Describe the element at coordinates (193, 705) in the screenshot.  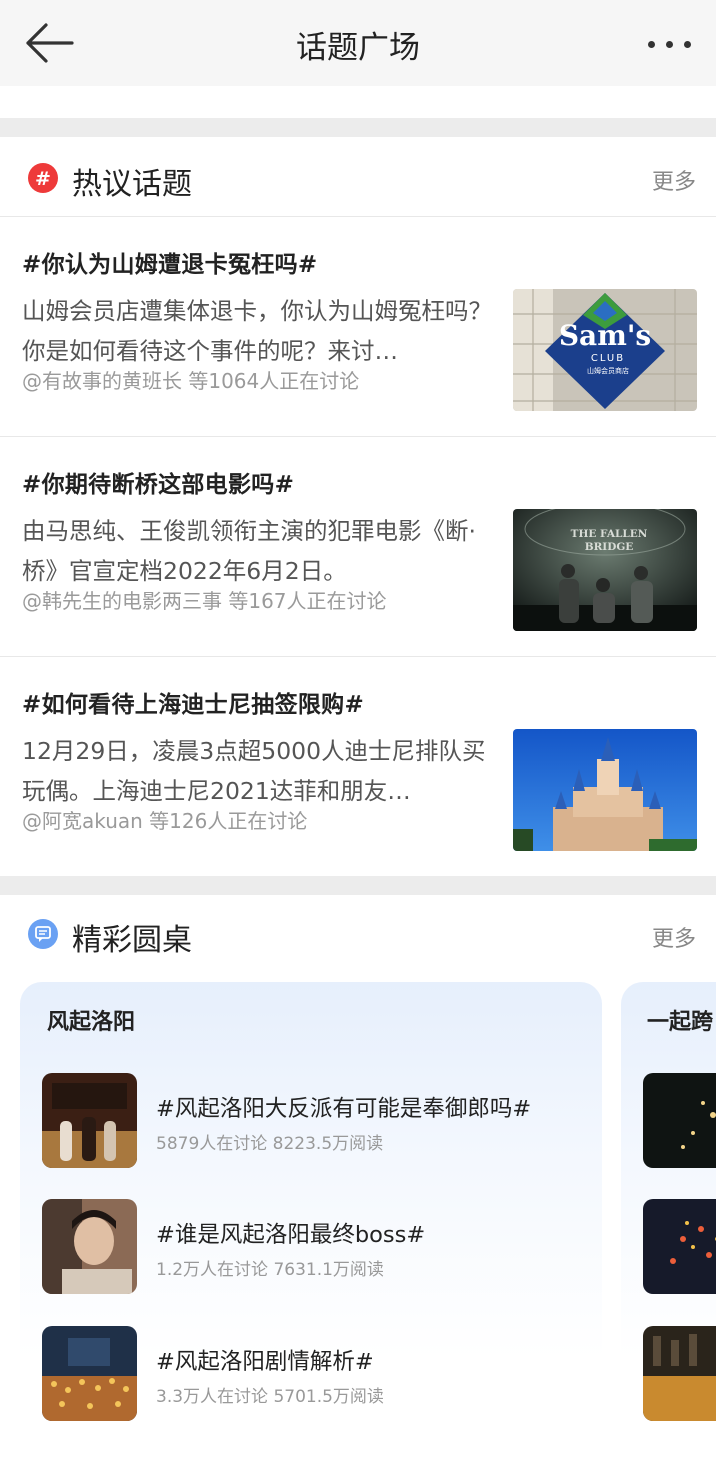
I see `topic-title: #如何看待上海迪士尼抽签限购#` at that location.